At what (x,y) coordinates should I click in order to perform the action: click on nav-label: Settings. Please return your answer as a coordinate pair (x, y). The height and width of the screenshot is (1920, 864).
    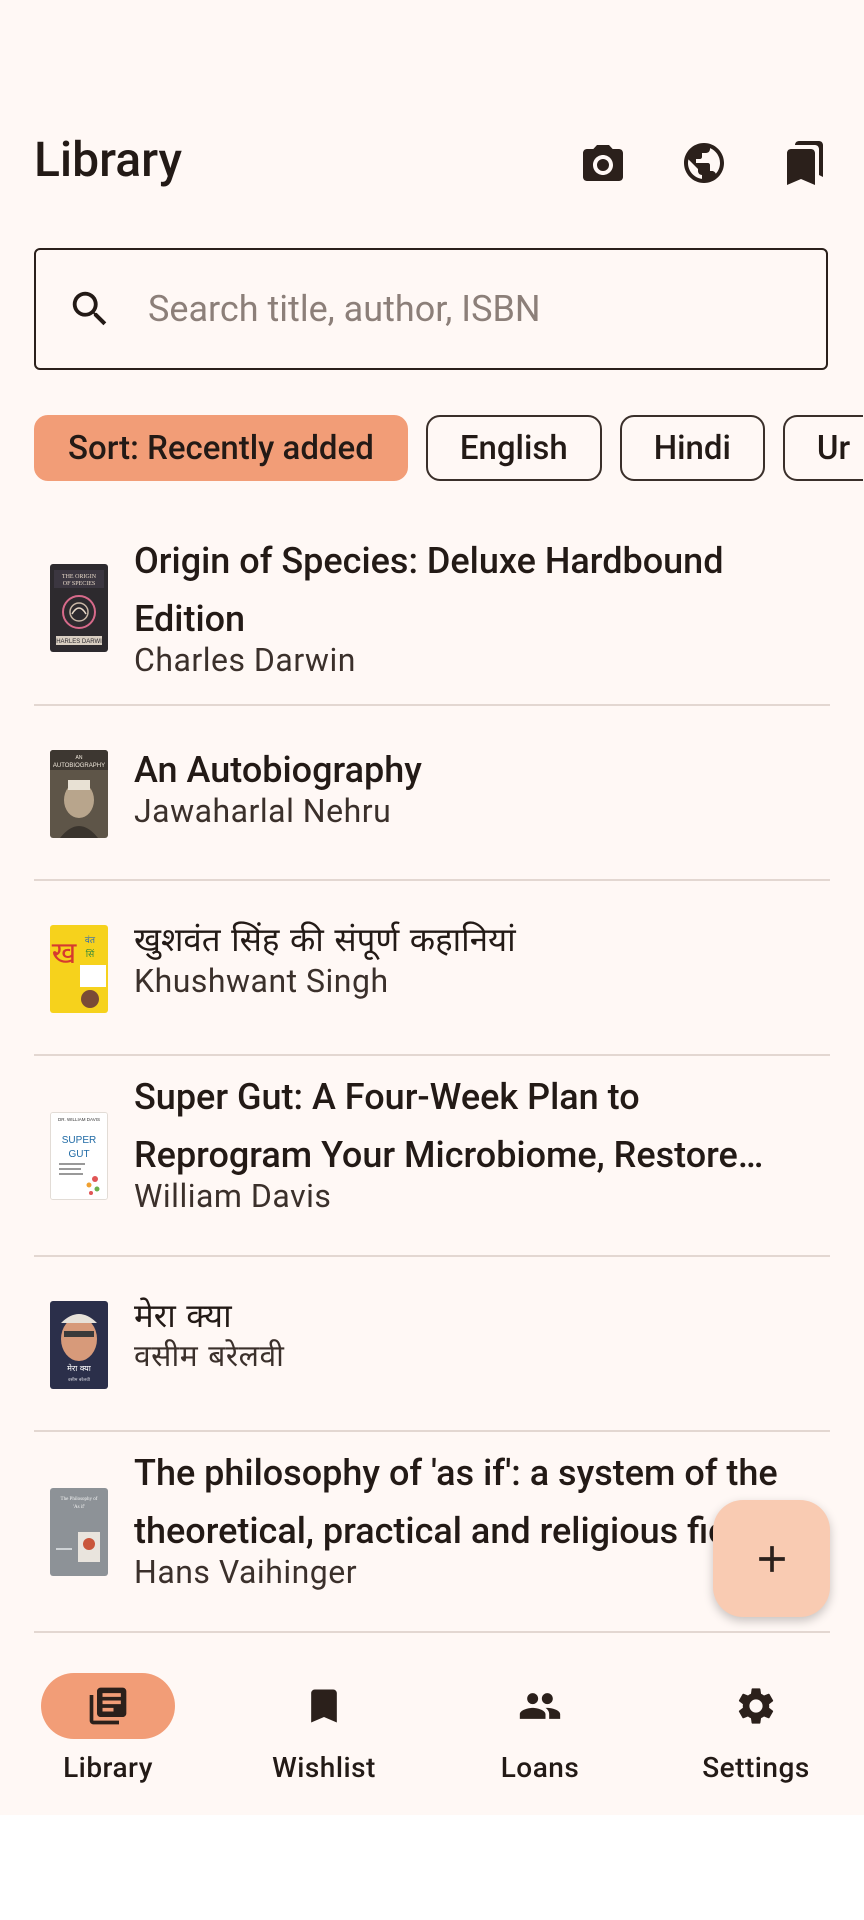
    Looking at the image, I should click on (756, 1767).